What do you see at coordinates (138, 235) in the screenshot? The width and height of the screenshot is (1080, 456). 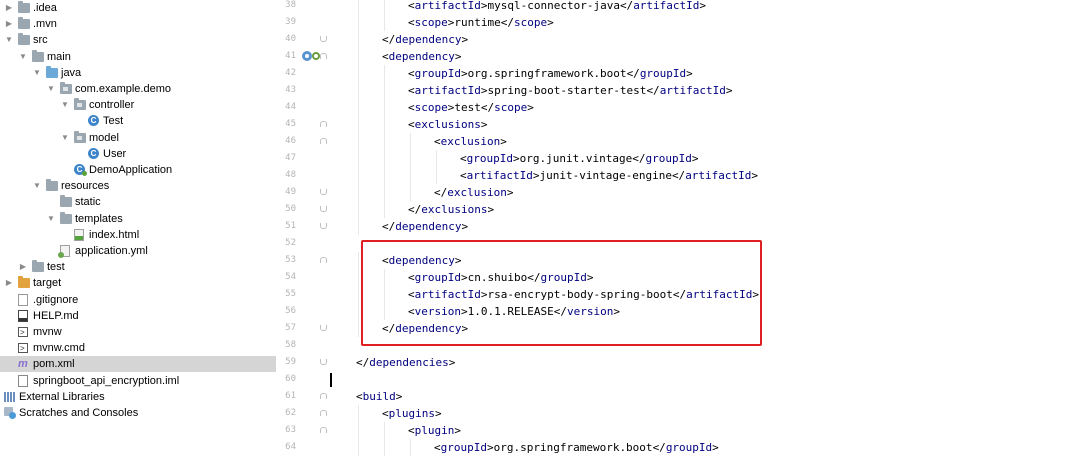 I see `tree-item: index.html` at bounding box center [138, 235].